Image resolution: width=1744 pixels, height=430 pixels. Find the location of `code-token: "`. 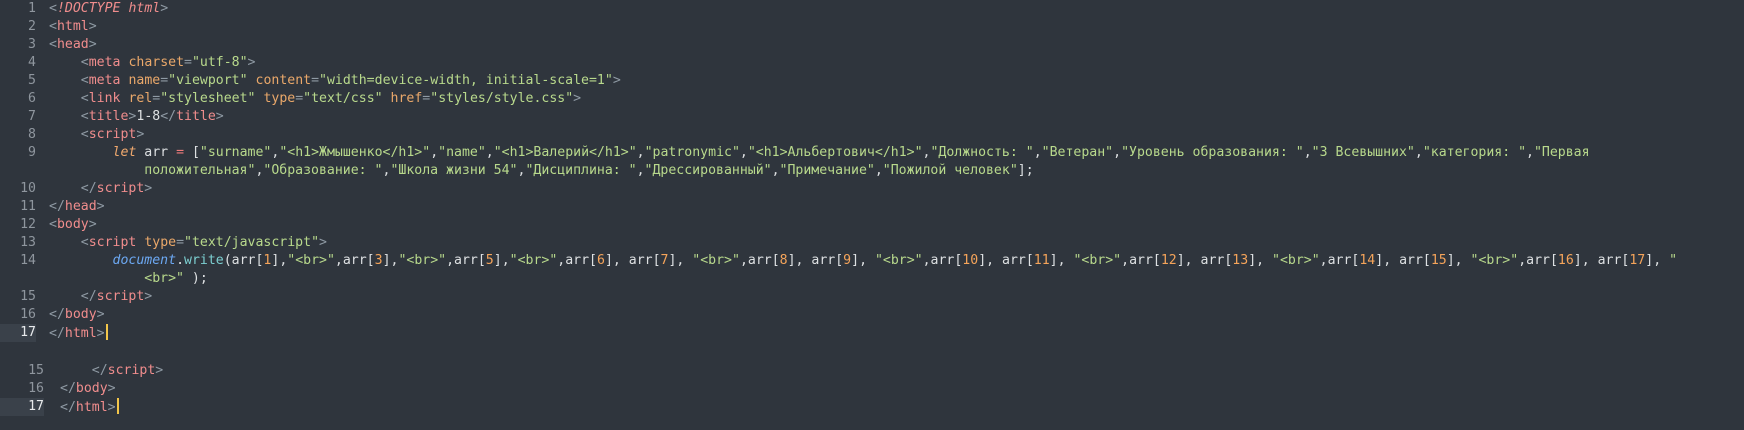

code-token: " is located at coordinates (1673, 260).